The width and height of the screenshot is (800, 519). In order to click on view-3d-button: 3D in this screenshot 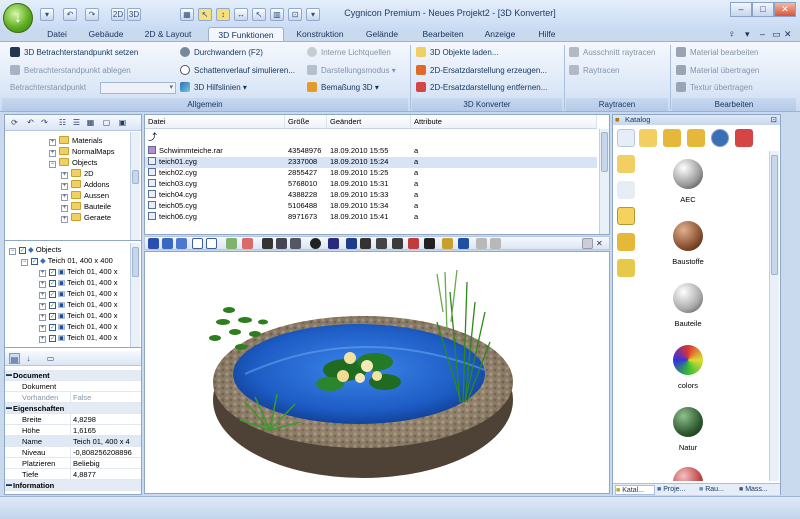, I will do `click(134, 14)`.